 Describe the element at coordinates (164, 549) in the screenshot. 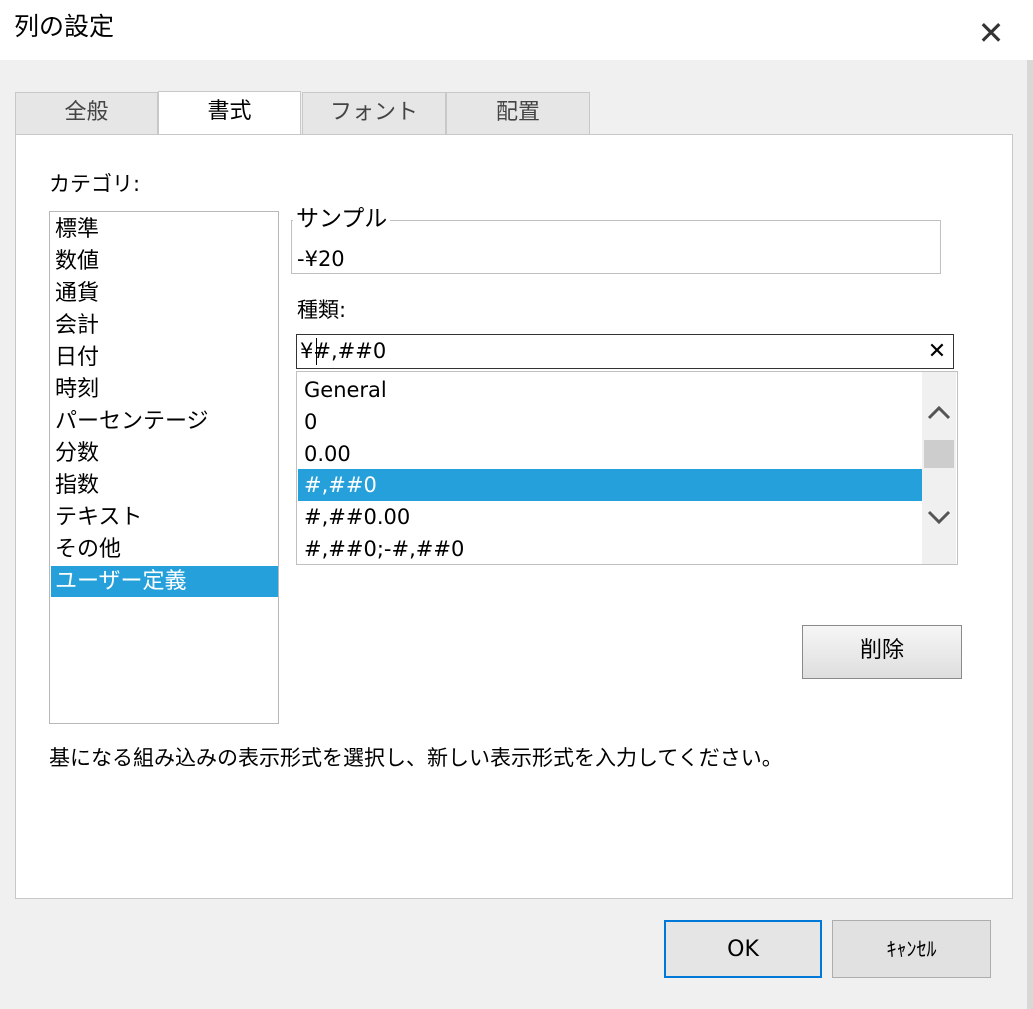

I see `category-item: その他` at that location.